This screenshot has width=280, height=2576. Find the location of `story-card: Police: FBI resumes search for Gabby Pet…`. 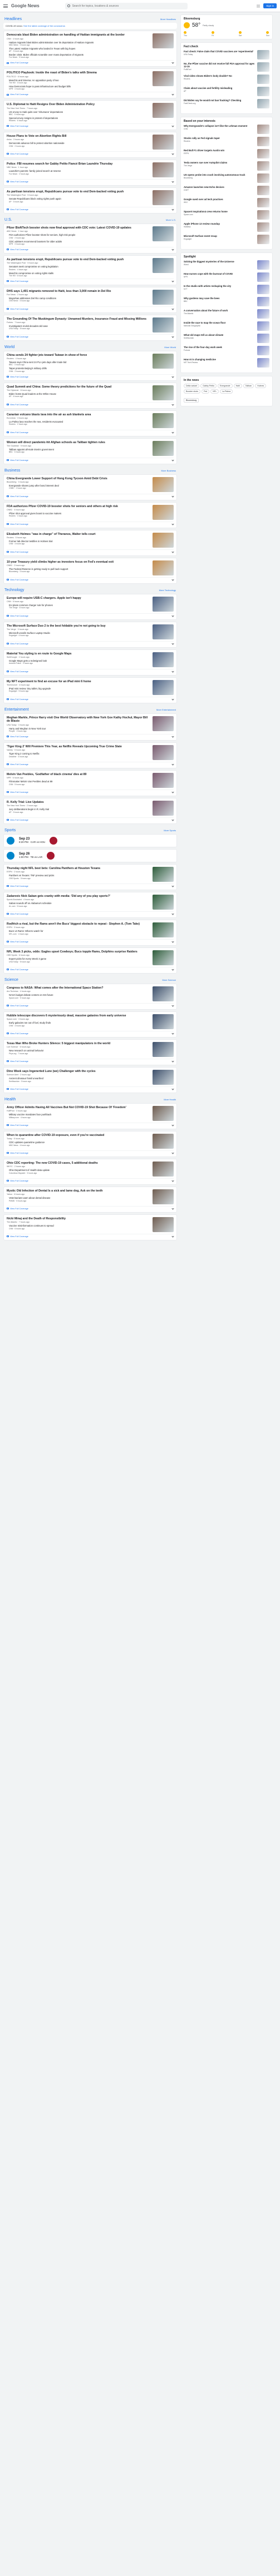

story-card: Police: FBI resumes search for Gabby Pet… is located at coordinates (90, 172).